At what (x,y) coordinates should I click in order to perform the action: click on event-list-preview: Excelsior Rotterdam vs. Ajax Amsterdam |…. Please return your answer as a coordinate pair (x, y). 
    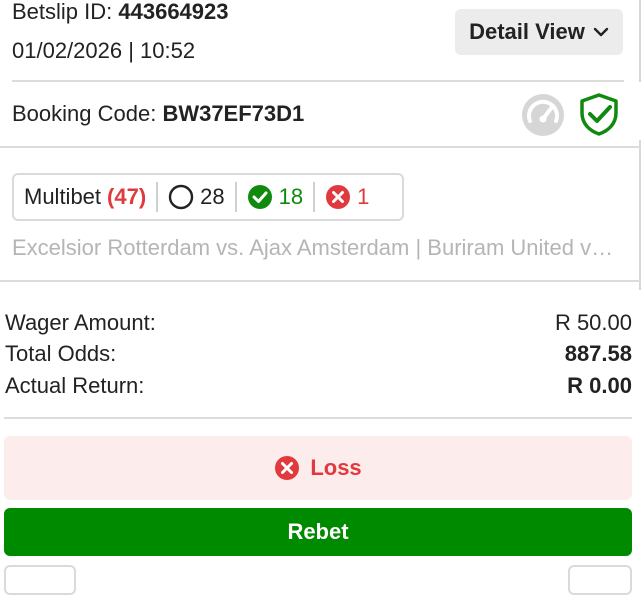
    Looking at the image, I should click on (314, 248).